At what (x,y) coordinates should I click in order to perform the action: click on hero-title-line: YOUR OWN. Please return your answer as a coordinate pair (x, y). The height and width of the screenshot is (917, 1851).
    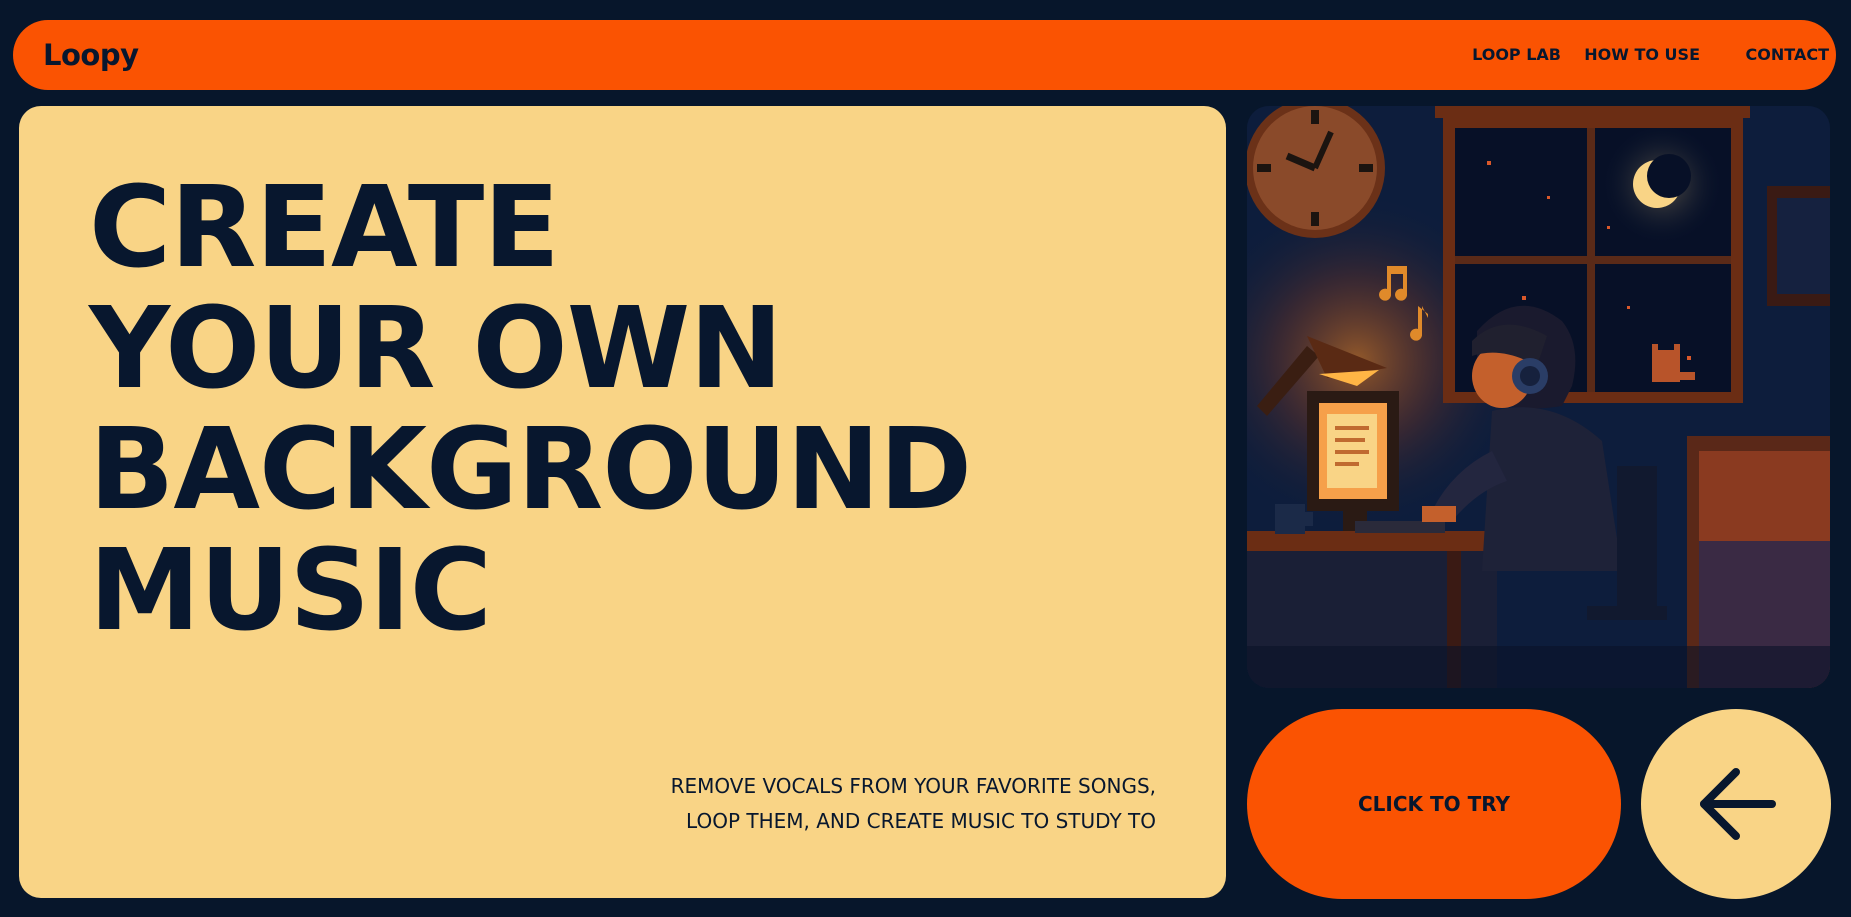
    Looking at the image, I should click on (436, 349).